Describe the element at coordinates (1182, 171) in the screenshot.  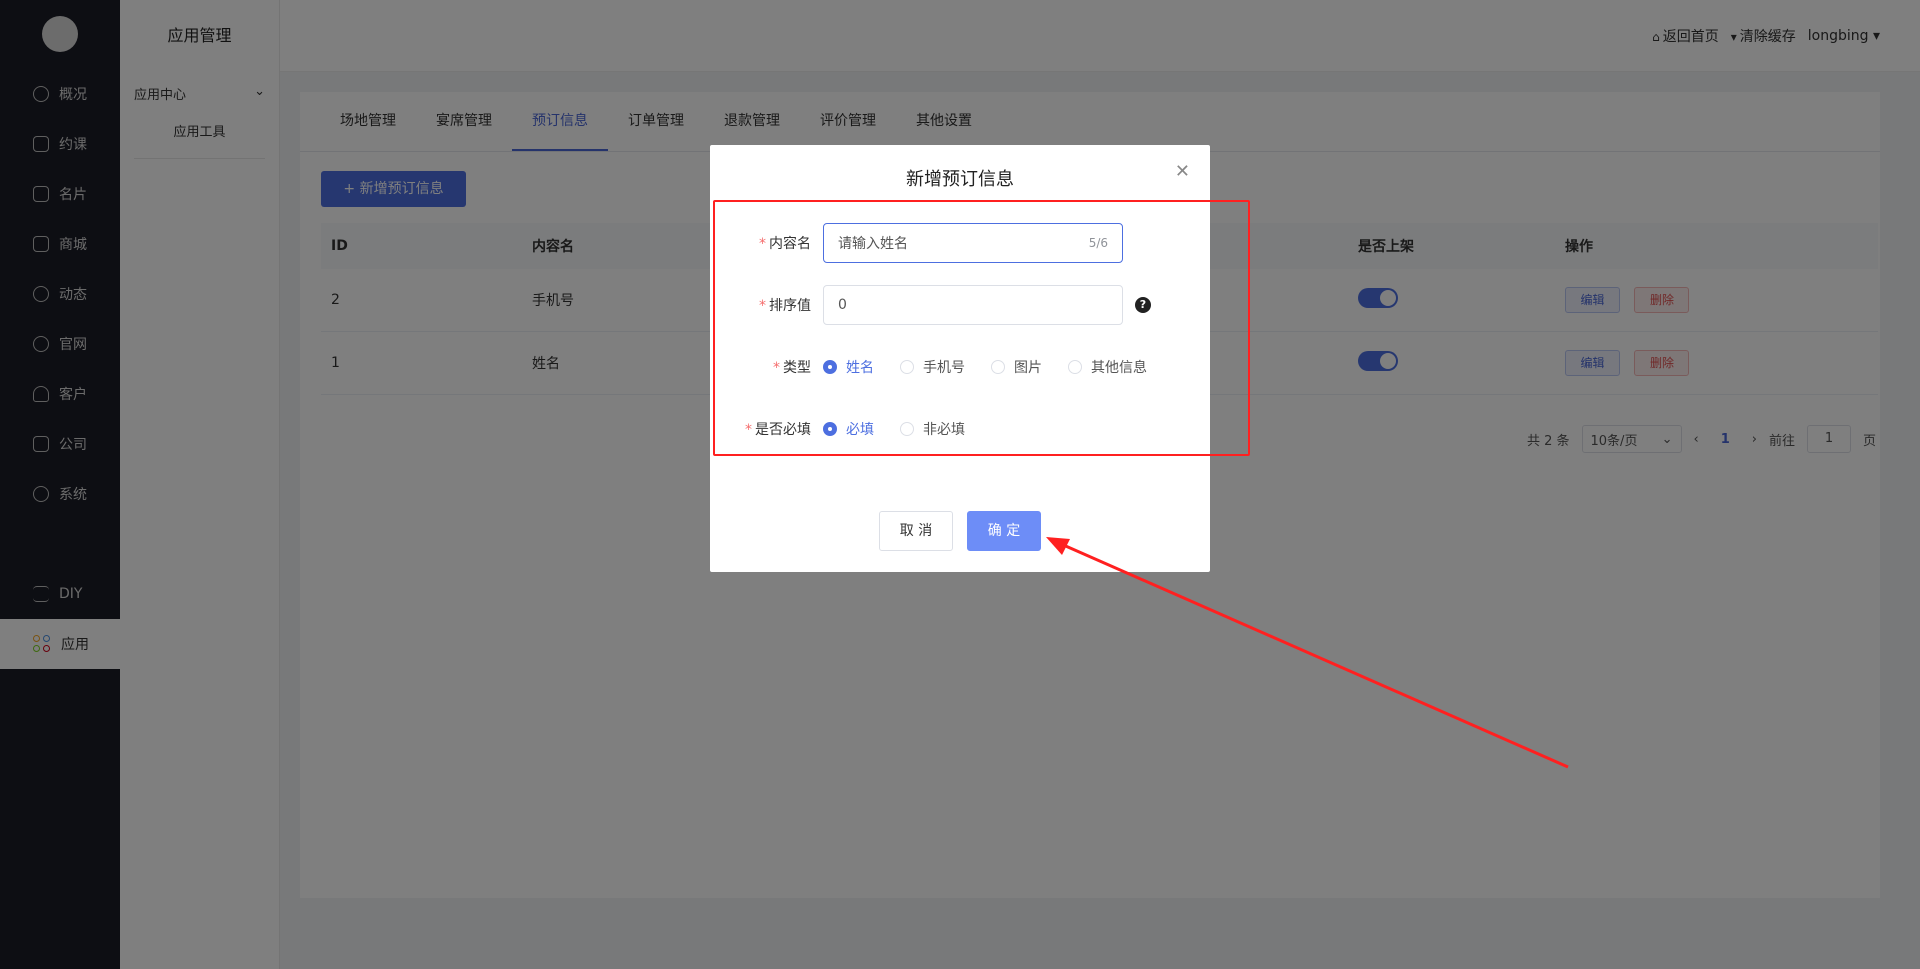
I see `close-icon: ✕` at that location.